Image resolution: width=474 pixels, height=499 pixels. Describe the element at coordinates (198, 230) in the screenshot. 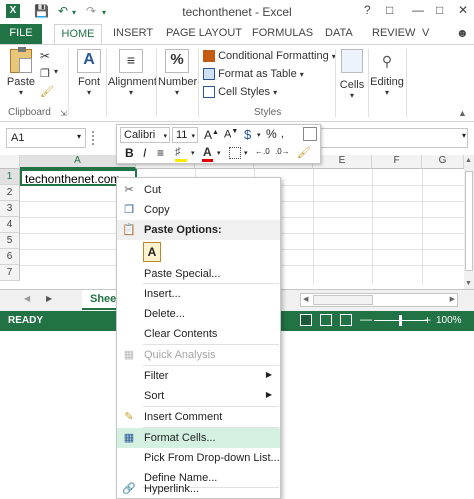

I see `menu-item-paste-options: 📋 Paste Options:` at that location.